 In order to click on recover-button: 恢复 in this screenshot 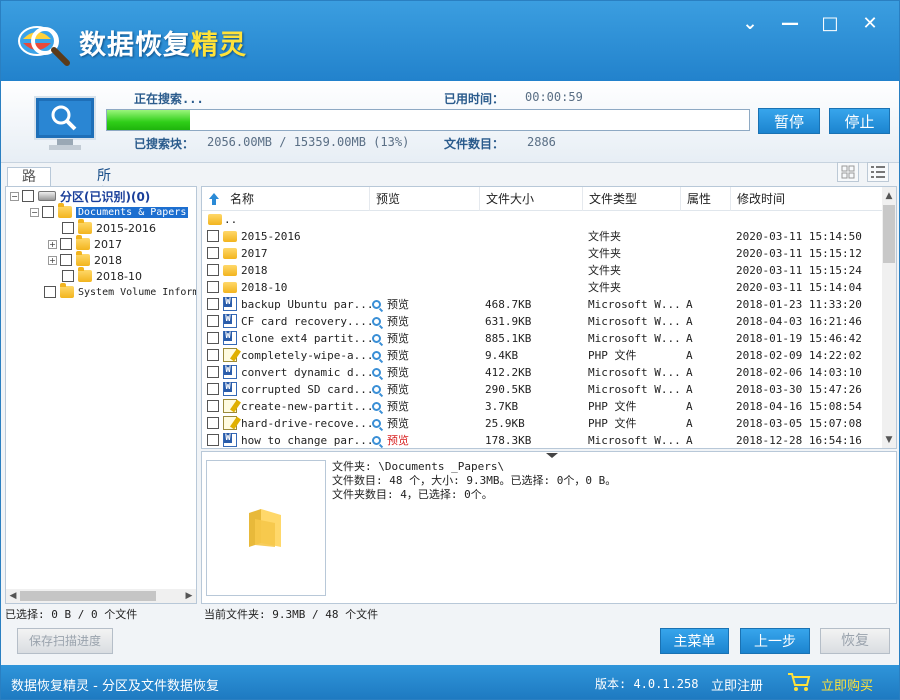, I will do `click(855, 641)`.